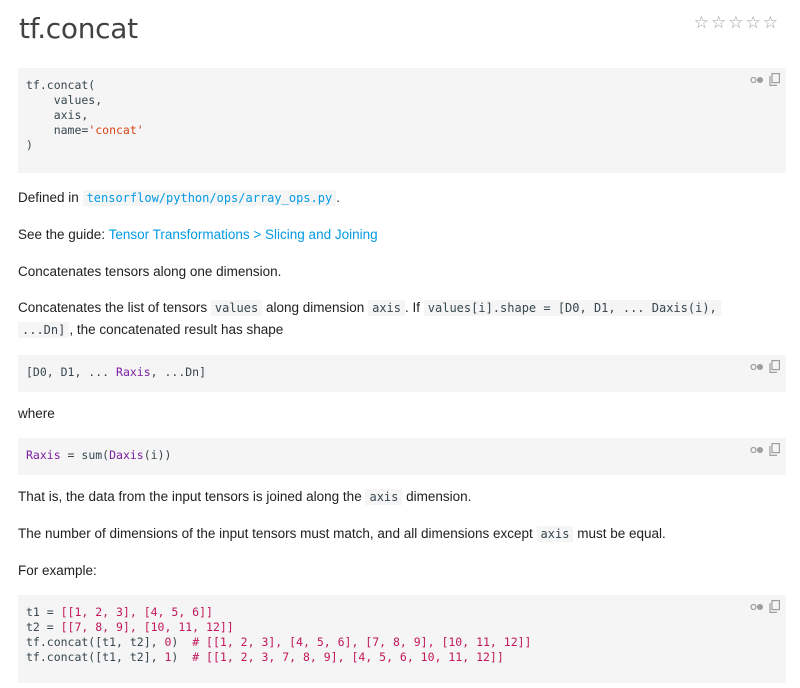 Image resolution: width=800 pixels, height=688 pixels. I want to click on code-literal: [[1, 2, 3], [4, 5, 6]], so click(136, 612).